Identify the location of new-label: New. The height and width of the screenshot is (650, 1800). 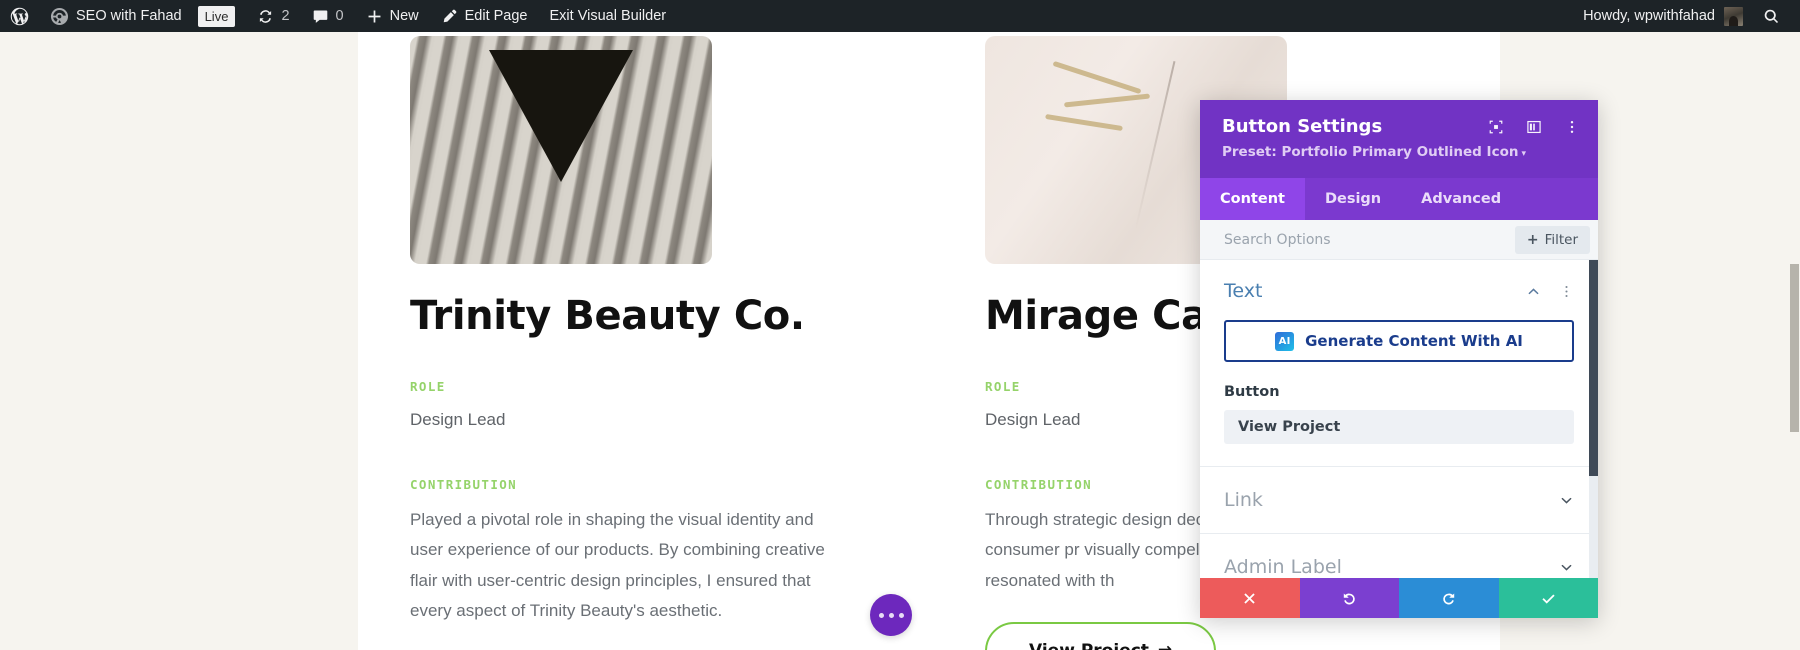
(404, 16).